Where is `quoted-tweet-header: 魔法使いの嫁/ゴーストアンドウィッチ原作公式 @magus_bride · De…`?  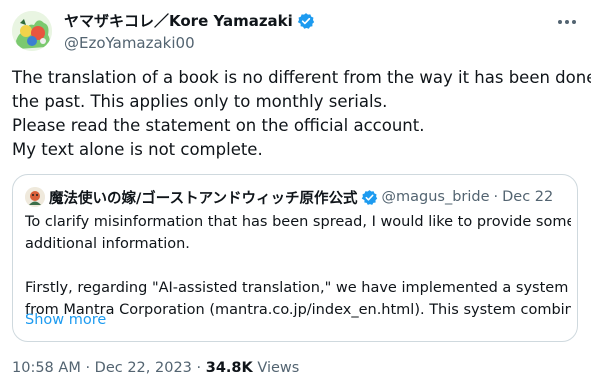 quoted-tweet-header: 魔法使いの嫁/ゴーストアンドウィッチ原作公式 @magus_bride · De… is located at coordinates (289, 197).